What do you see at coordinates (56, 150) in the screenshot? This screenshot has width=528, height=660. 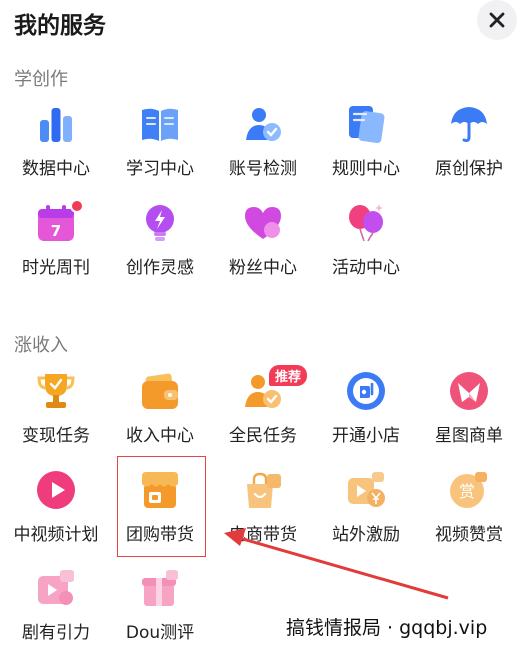 I see `service-data-center: 数据中心` at bounding box center [56, 150].